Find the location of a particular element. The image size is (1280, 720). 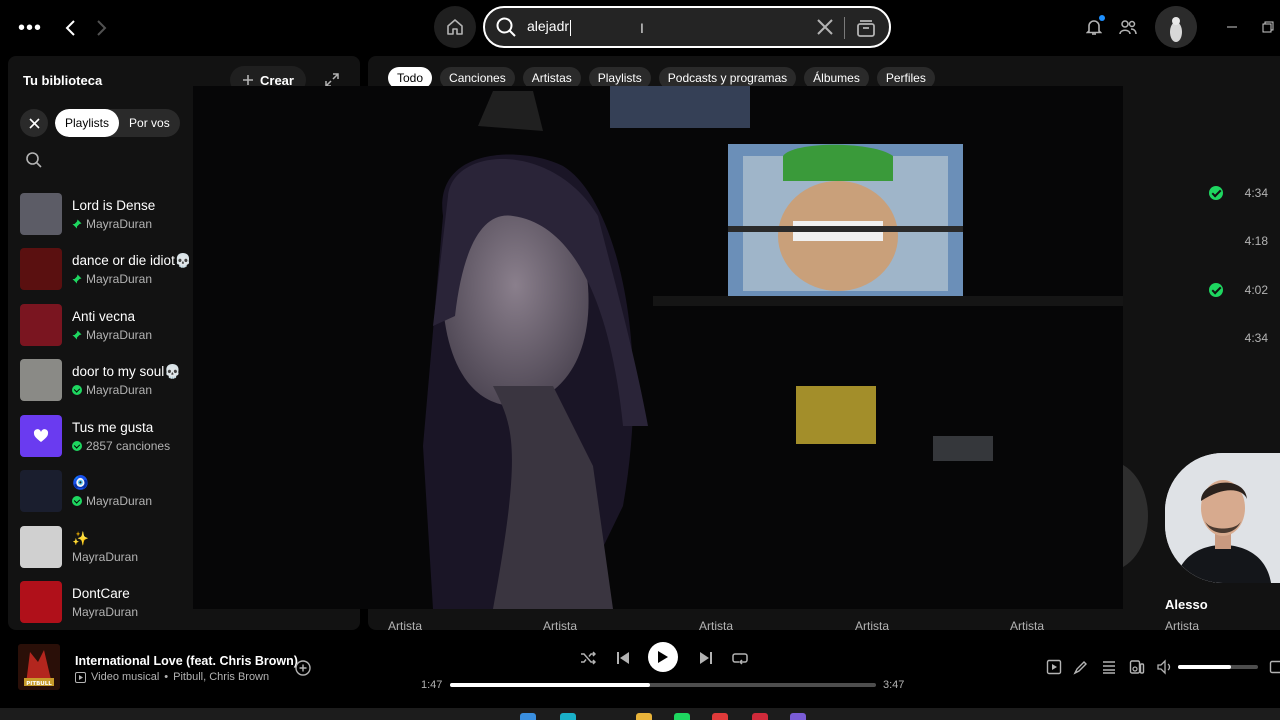

volume-slider is located at coordinates (1218, 667).